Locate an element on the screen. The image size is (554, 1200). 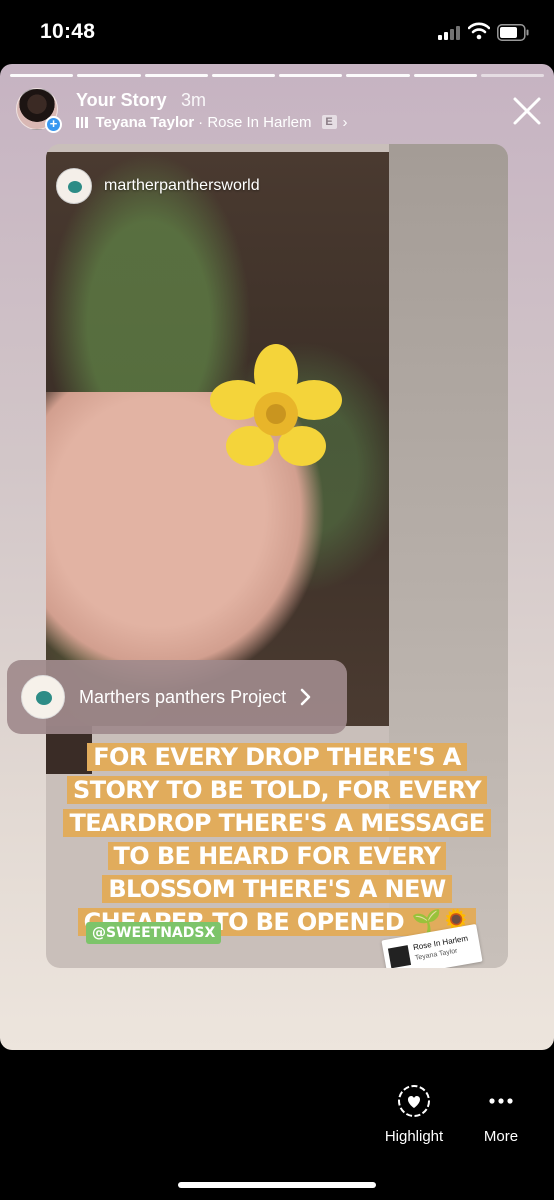
story-progress-bar is located at coordinates (277, 75).